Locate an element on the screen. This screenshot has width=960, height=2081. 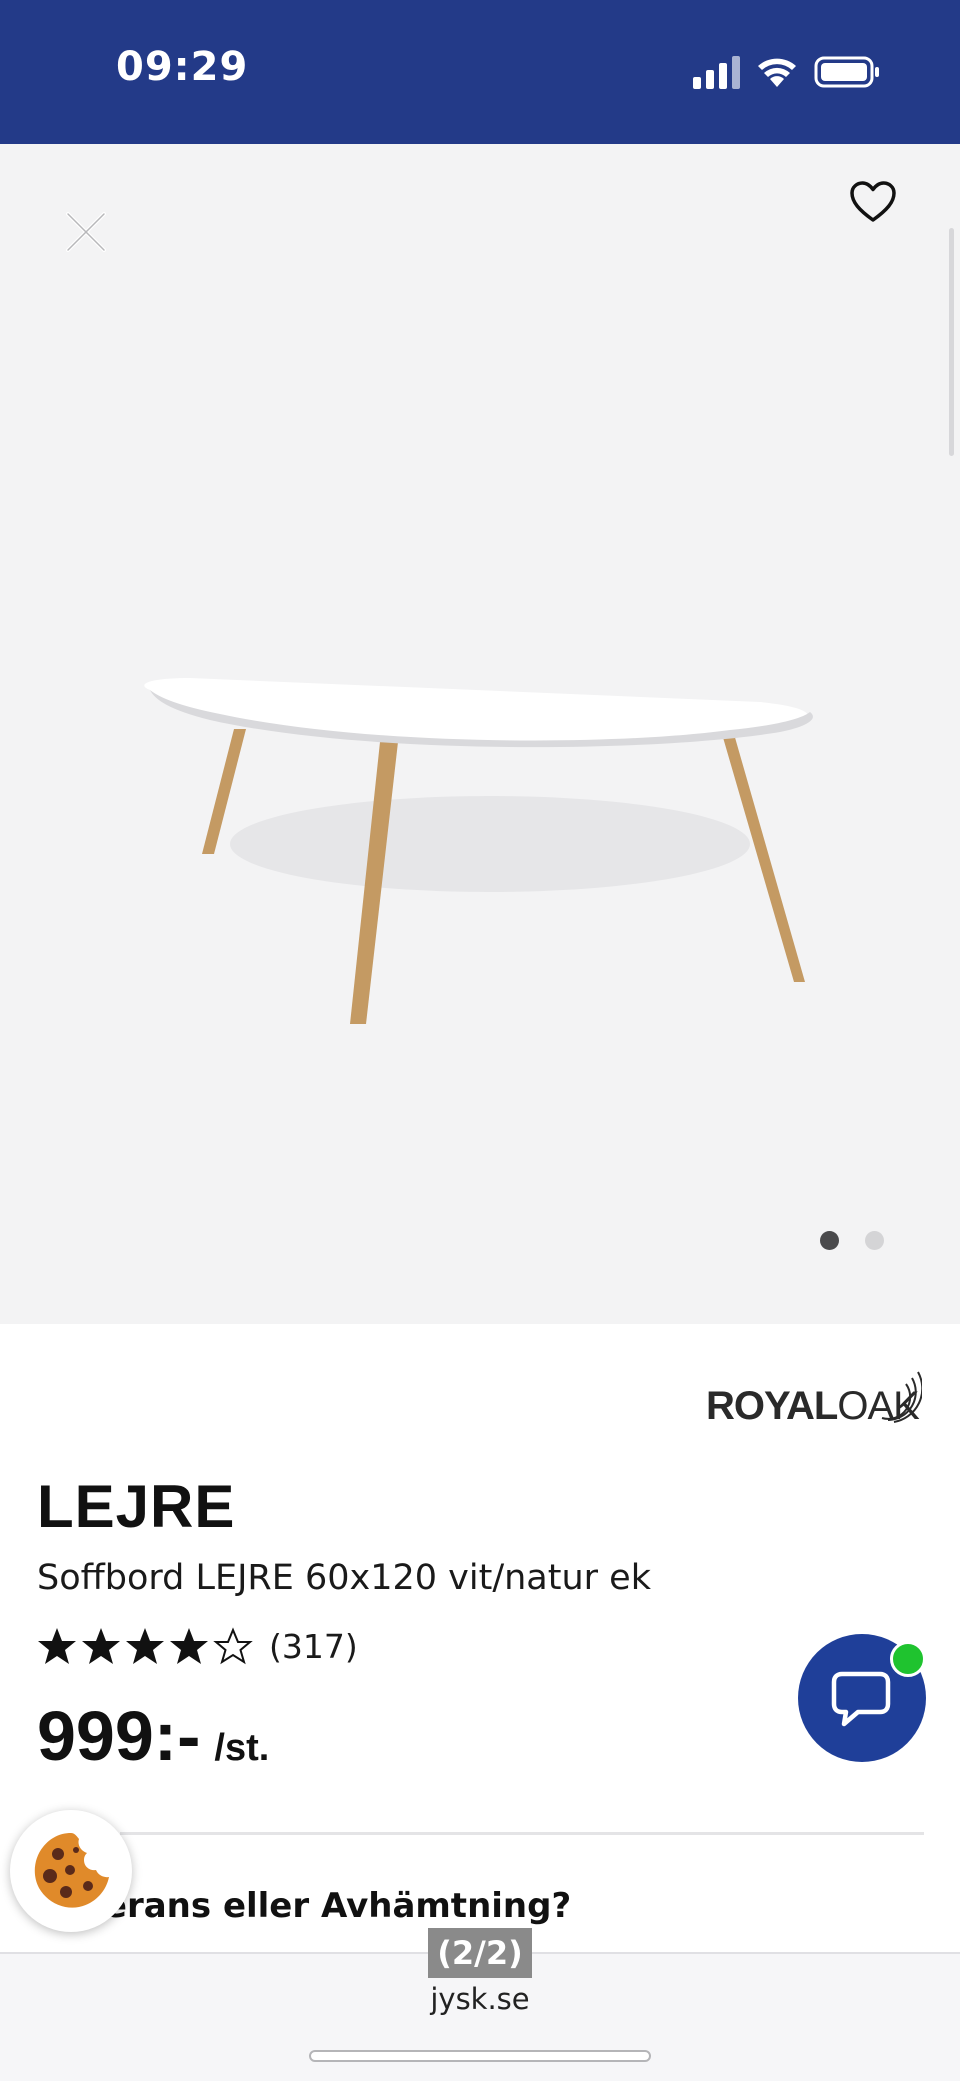
home-indicator is located at coordinates (480, 2056).